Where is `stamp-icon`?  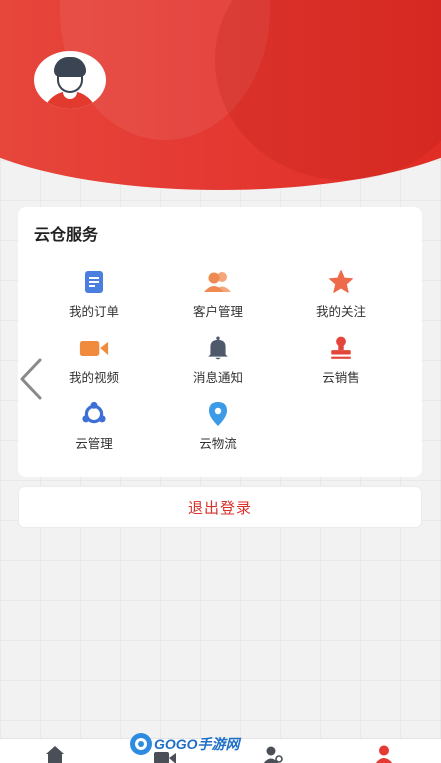
stamp-icon is located at coordinates (341, 348).